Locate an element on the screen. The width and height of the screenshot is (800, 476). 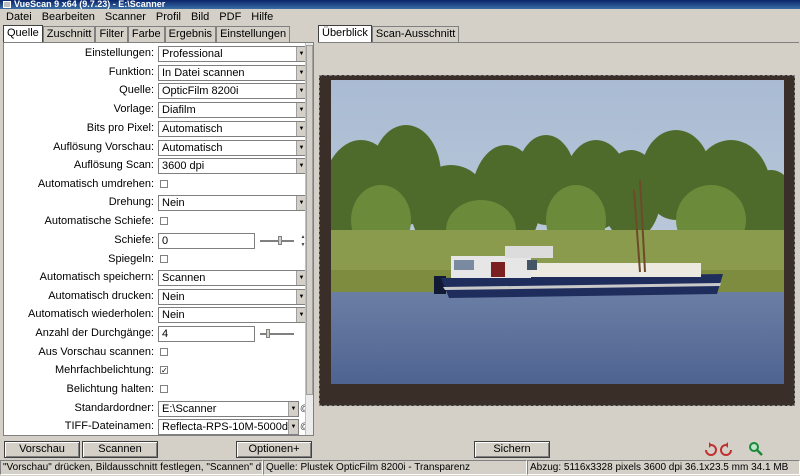
settings-scrollbar is located at coordinates (309, 239).